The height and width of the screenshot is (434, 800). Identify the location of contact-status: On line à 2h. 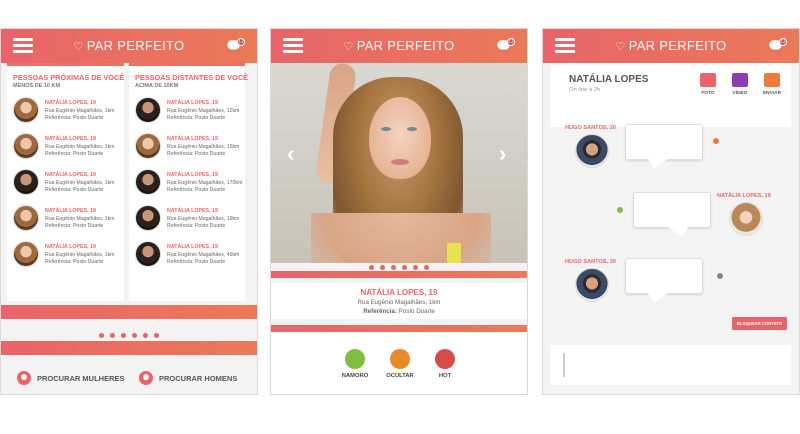
(585, 90).